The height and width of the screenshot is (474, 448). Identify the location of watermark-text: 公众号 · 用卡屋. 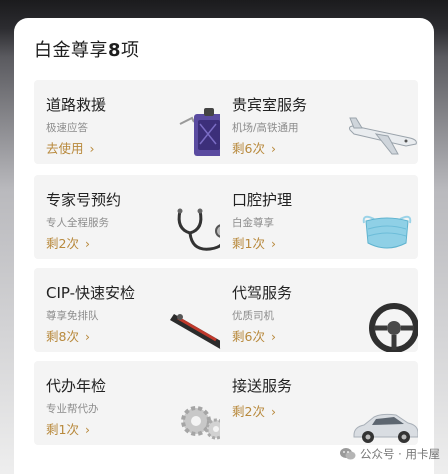
(400, 454).